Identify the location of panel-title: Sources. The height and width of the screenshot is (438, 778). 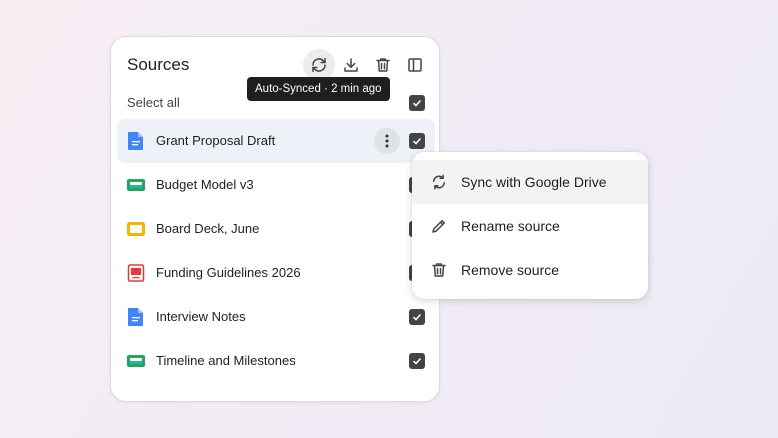
(158, 64).